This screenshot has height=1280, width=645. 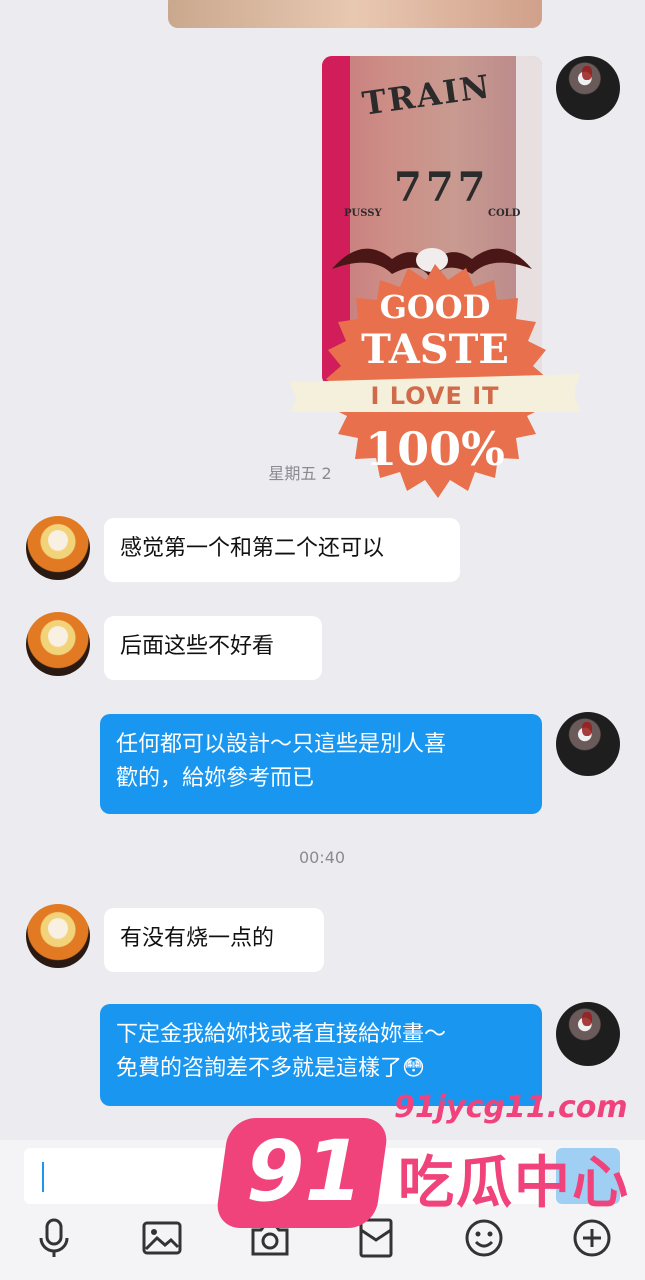 What do you see at coordinates (162, 1238) in the screenshot?
I see `image-icon` at bounding box center [162, 1238].